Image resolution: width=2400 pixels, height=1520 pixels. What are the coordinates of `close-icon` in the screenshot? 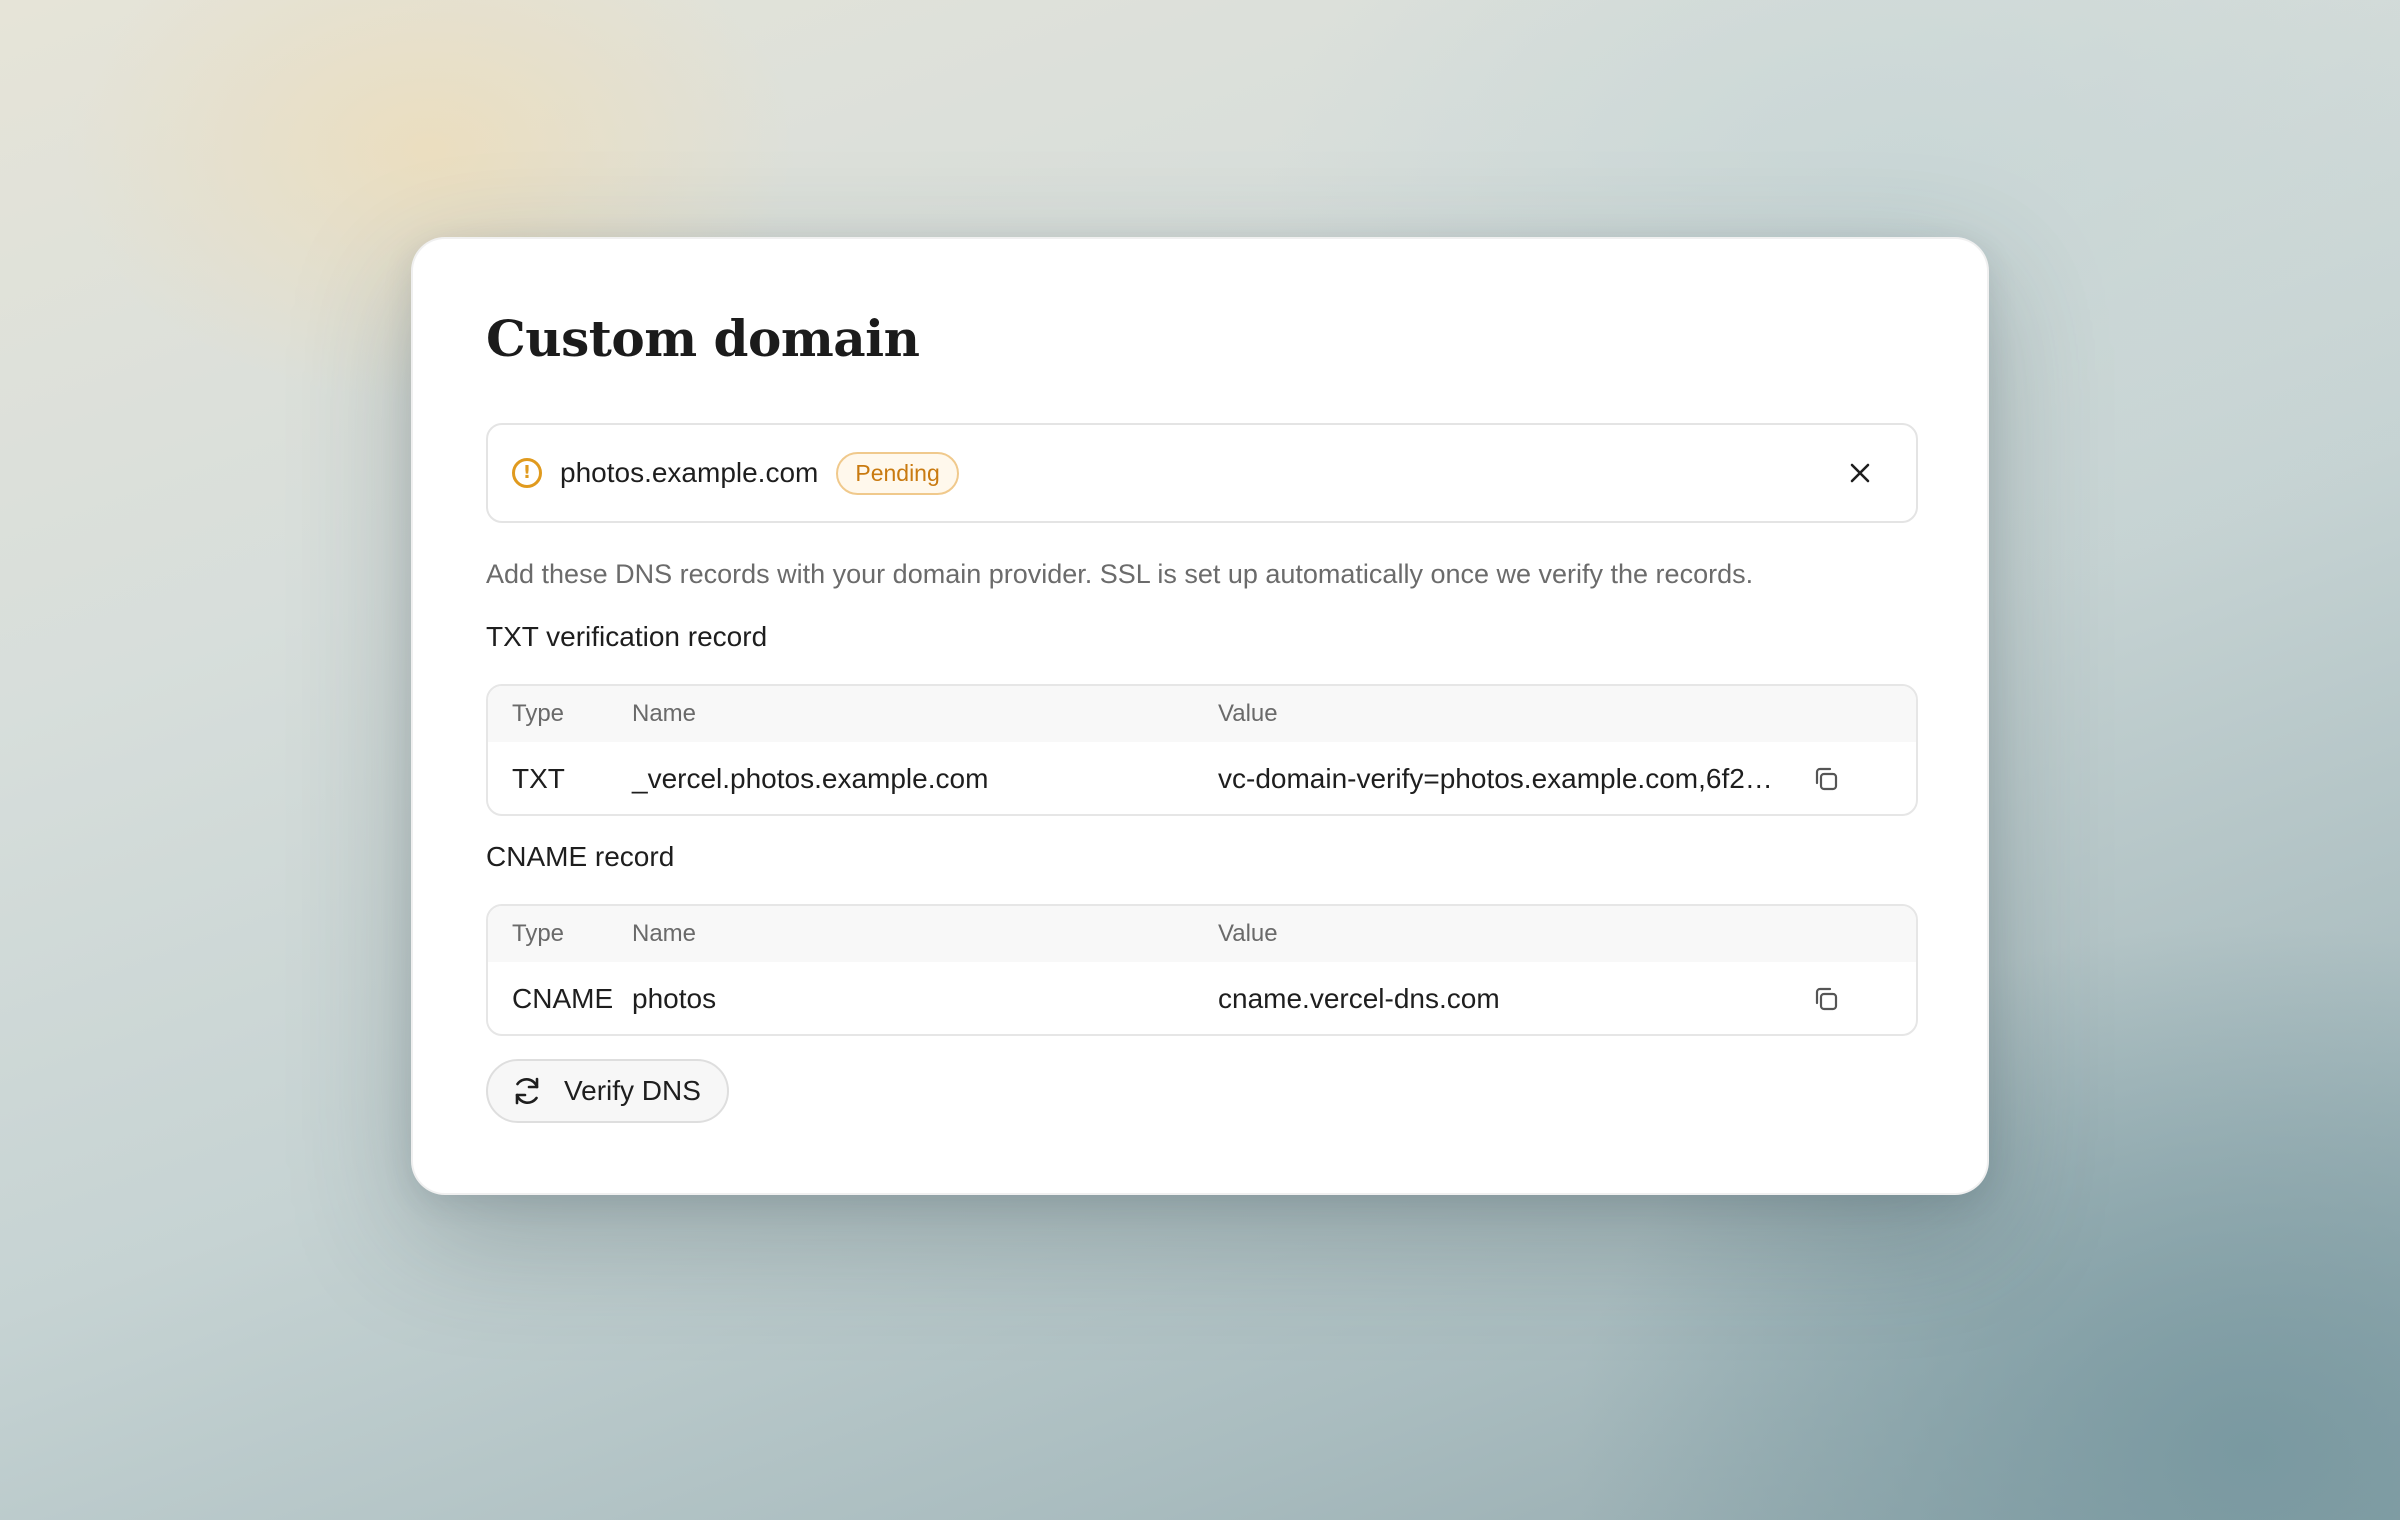 It's located at (1860, 473).